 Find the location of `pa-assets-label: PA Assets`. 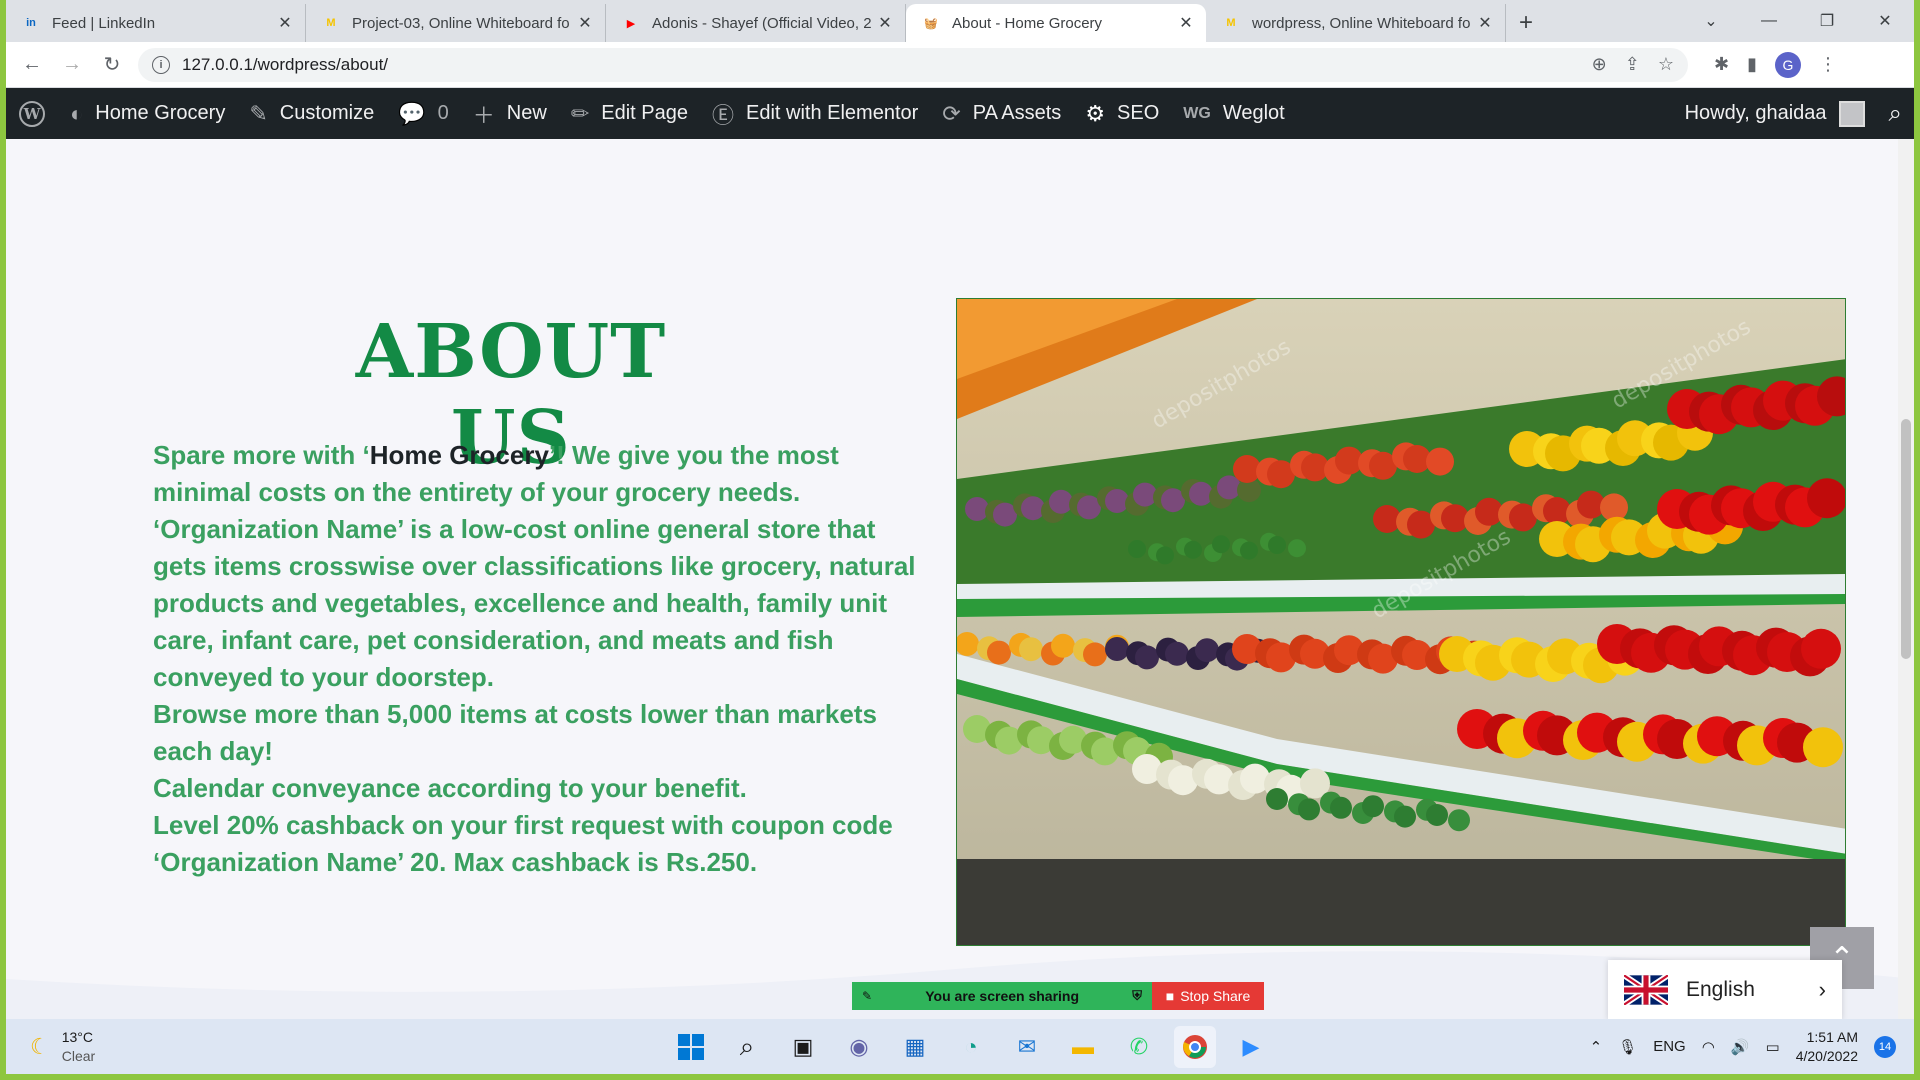

pa-assets-label: PA Assets is located at coordinates (1017, 113).